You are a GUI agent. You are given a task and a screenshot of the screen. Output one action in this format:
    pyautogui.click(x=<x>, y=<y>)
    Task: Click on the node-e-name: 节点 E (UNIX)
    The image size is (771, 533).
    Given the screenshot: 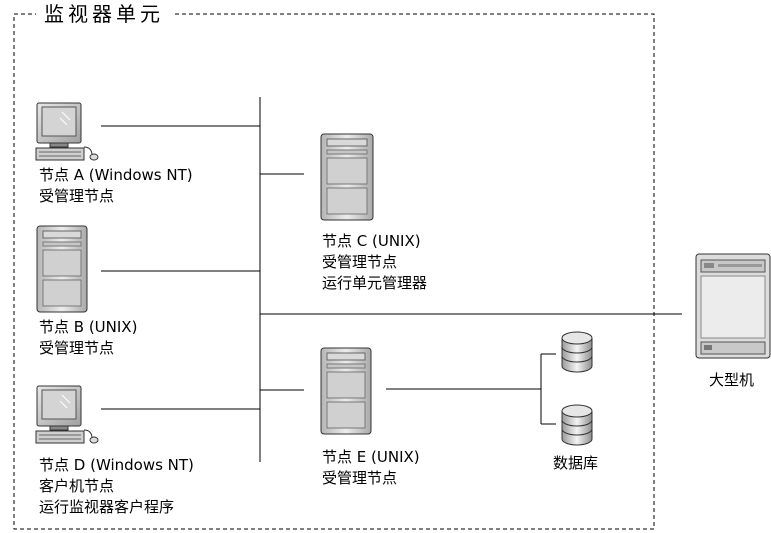 What is the action you would take?
    pyautogui.click(x=371, y=457)
    